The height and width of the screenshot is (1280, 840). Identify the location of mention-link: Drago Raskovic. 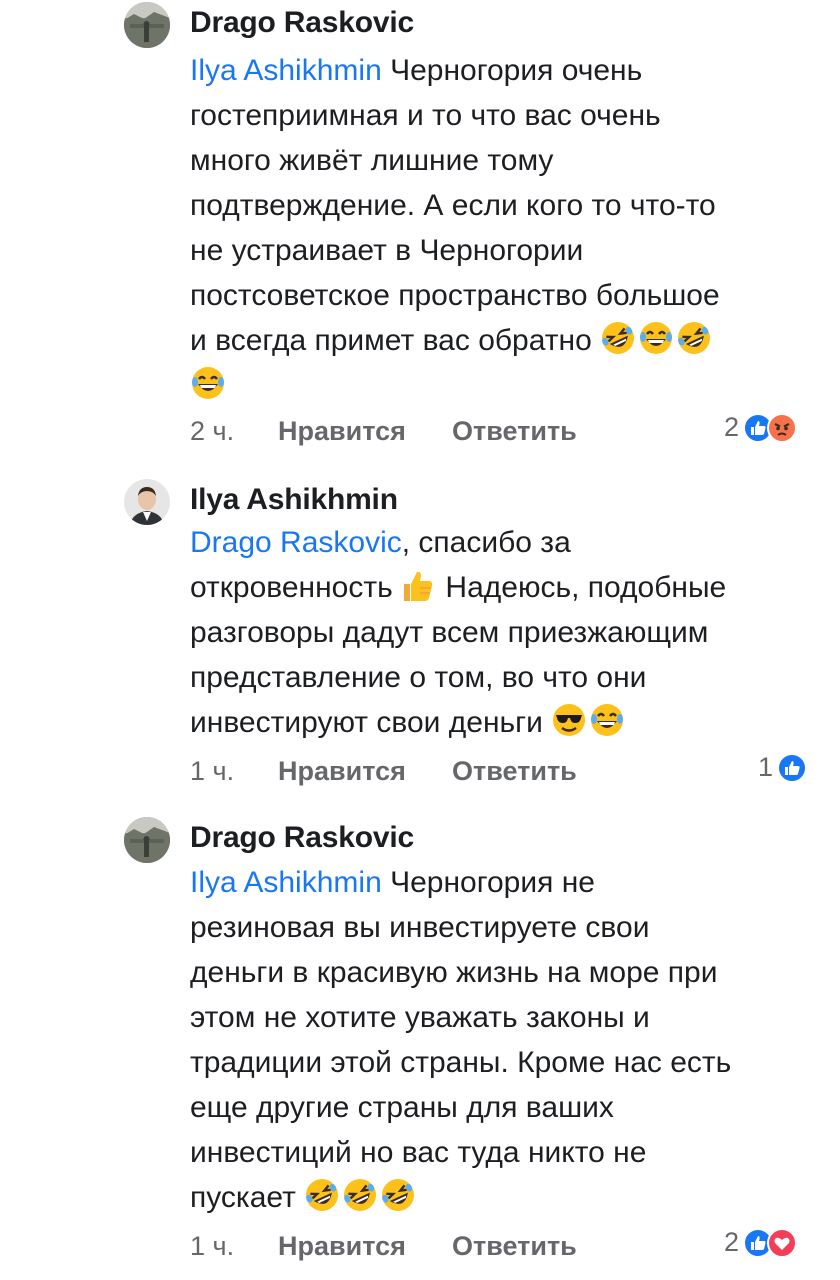
(296, 542).